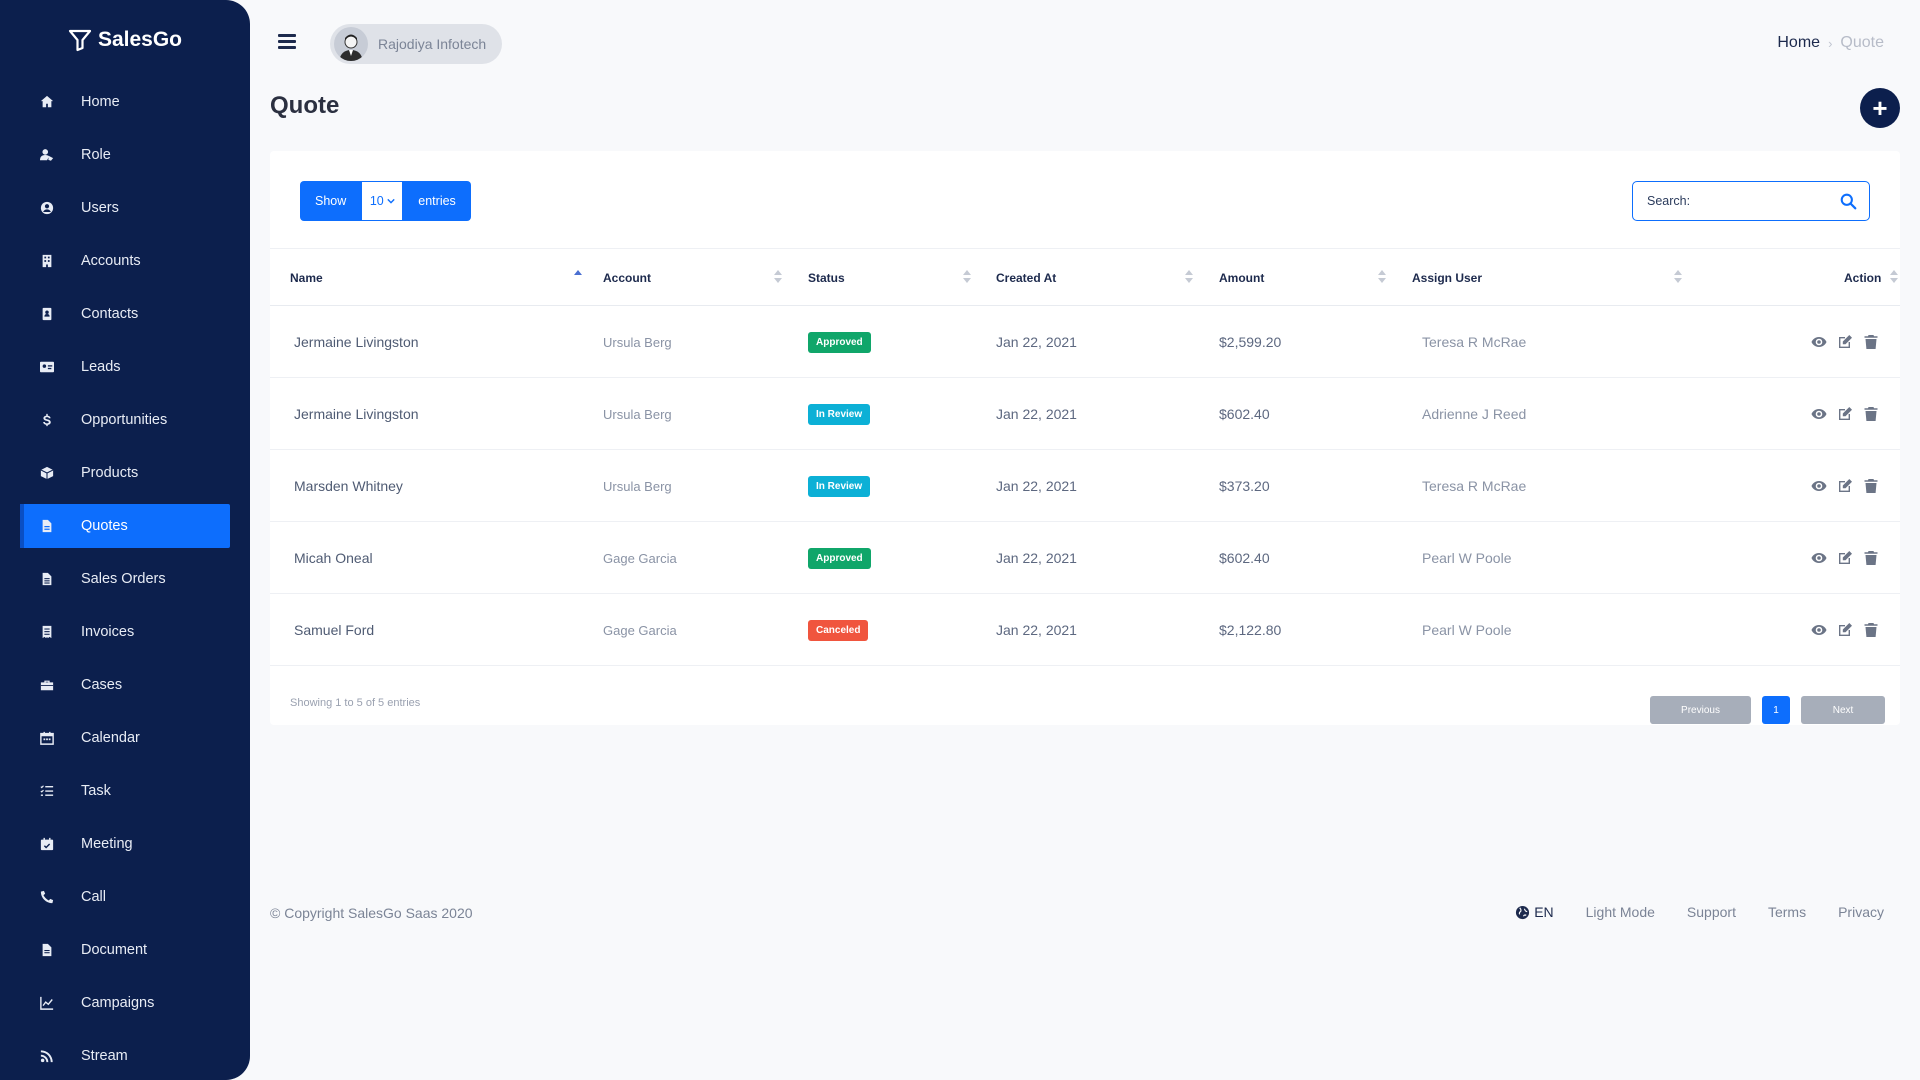  What do you see at coordinates (1843, 710) in the screenshot?
I see `next-page-button: Next` at bounding box center [1843, 710].